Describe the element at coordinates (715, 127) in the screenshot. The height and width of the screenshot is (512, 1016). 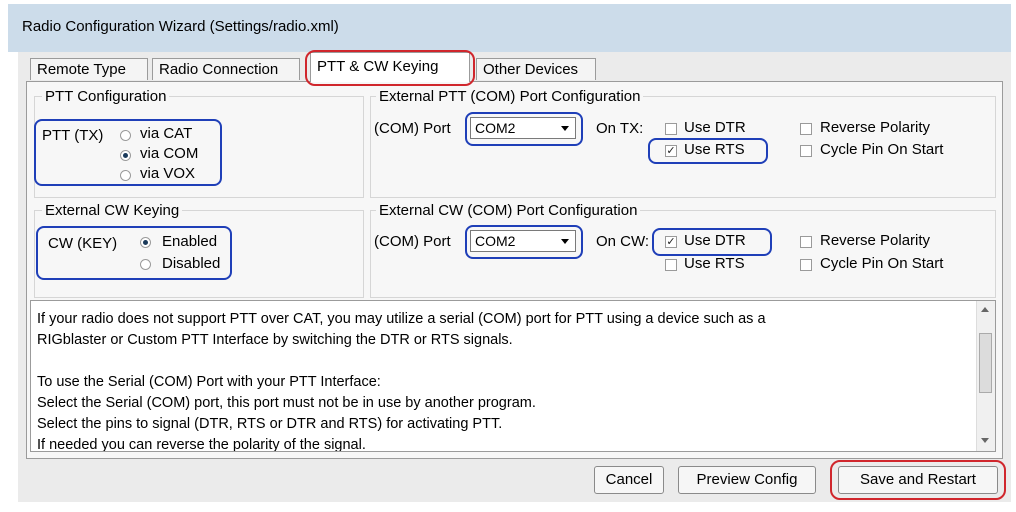
I see `ext-ptt-use-dtr-label: Use DTR` at that location.